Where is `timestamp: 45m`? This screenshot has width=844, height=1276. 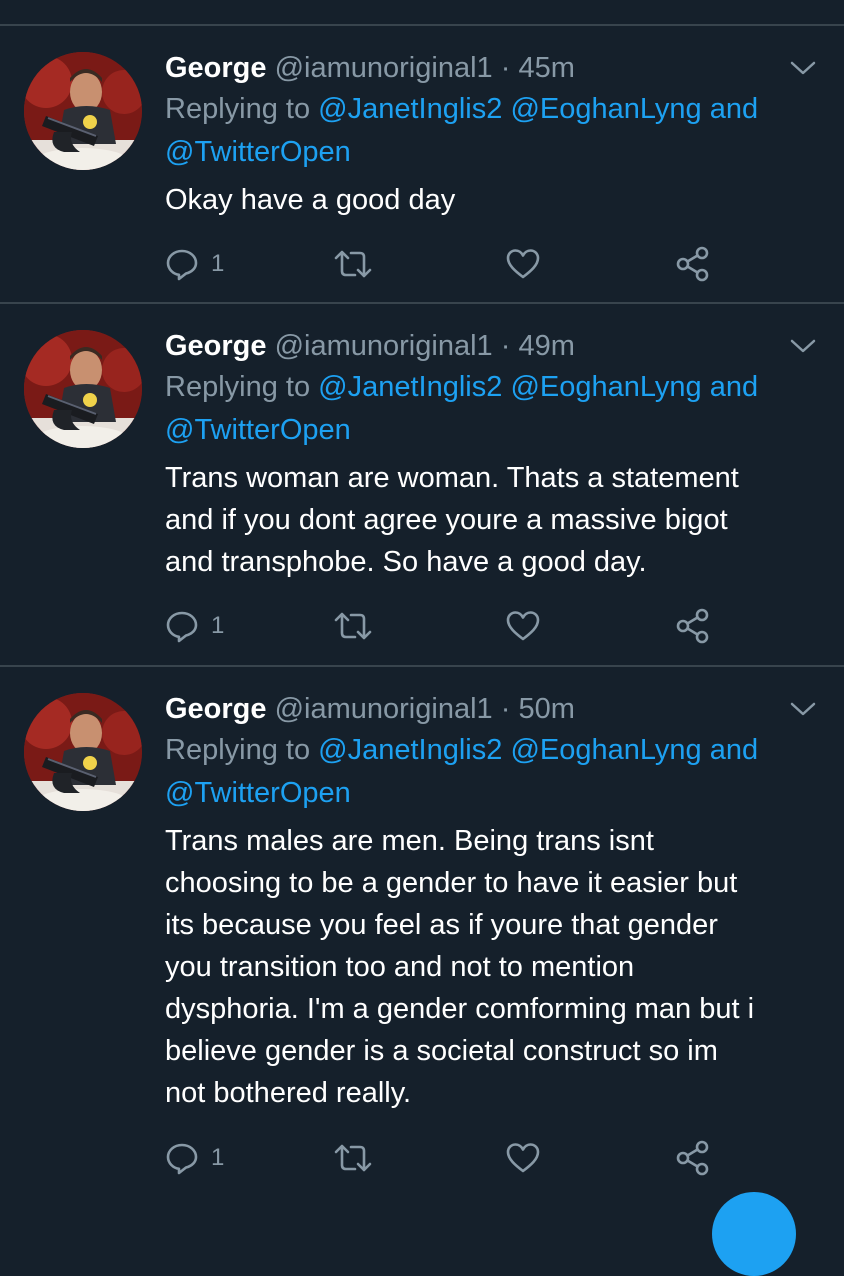 timestamp: 45m is located at coordinates (546, 68).